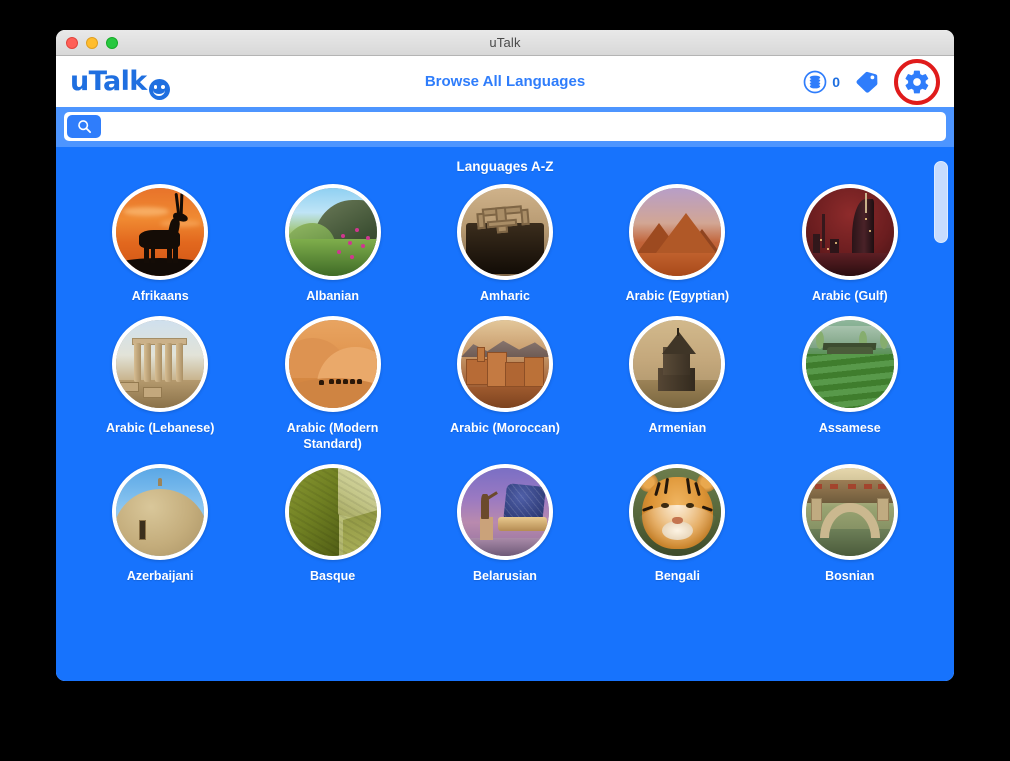  I want to click on language-label: Arabic (Modern Standard), so click(332, 436).